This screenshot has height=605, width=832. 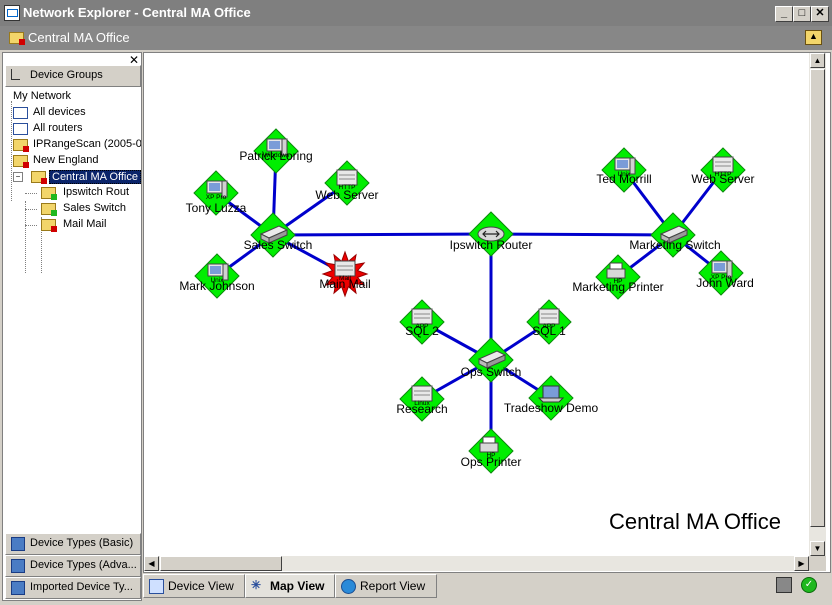 What do you see at coordinates (278, 245) in the screenshot?
I see `node-label: Sales Switch` at bounding box center [278, 245].